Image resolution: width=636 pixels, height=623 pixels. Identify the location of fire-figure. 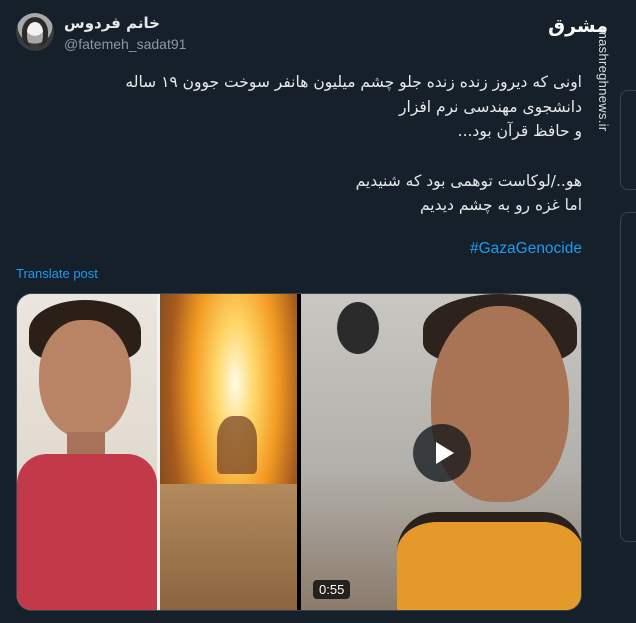
(237, 445).